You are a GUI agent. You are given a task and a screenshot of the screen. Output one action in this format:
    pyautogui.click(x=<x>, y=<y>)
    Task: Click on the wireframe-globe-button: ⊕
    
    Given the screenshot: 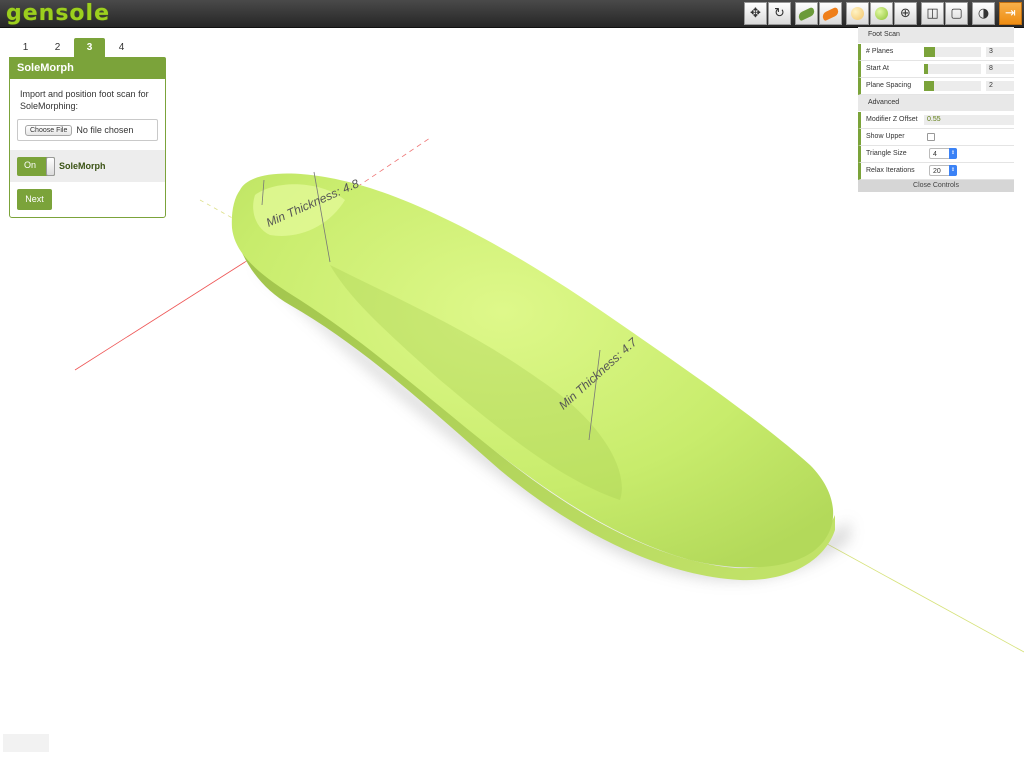 What is the action you would take?
    pyautogui.click(x=905, y=13)
    